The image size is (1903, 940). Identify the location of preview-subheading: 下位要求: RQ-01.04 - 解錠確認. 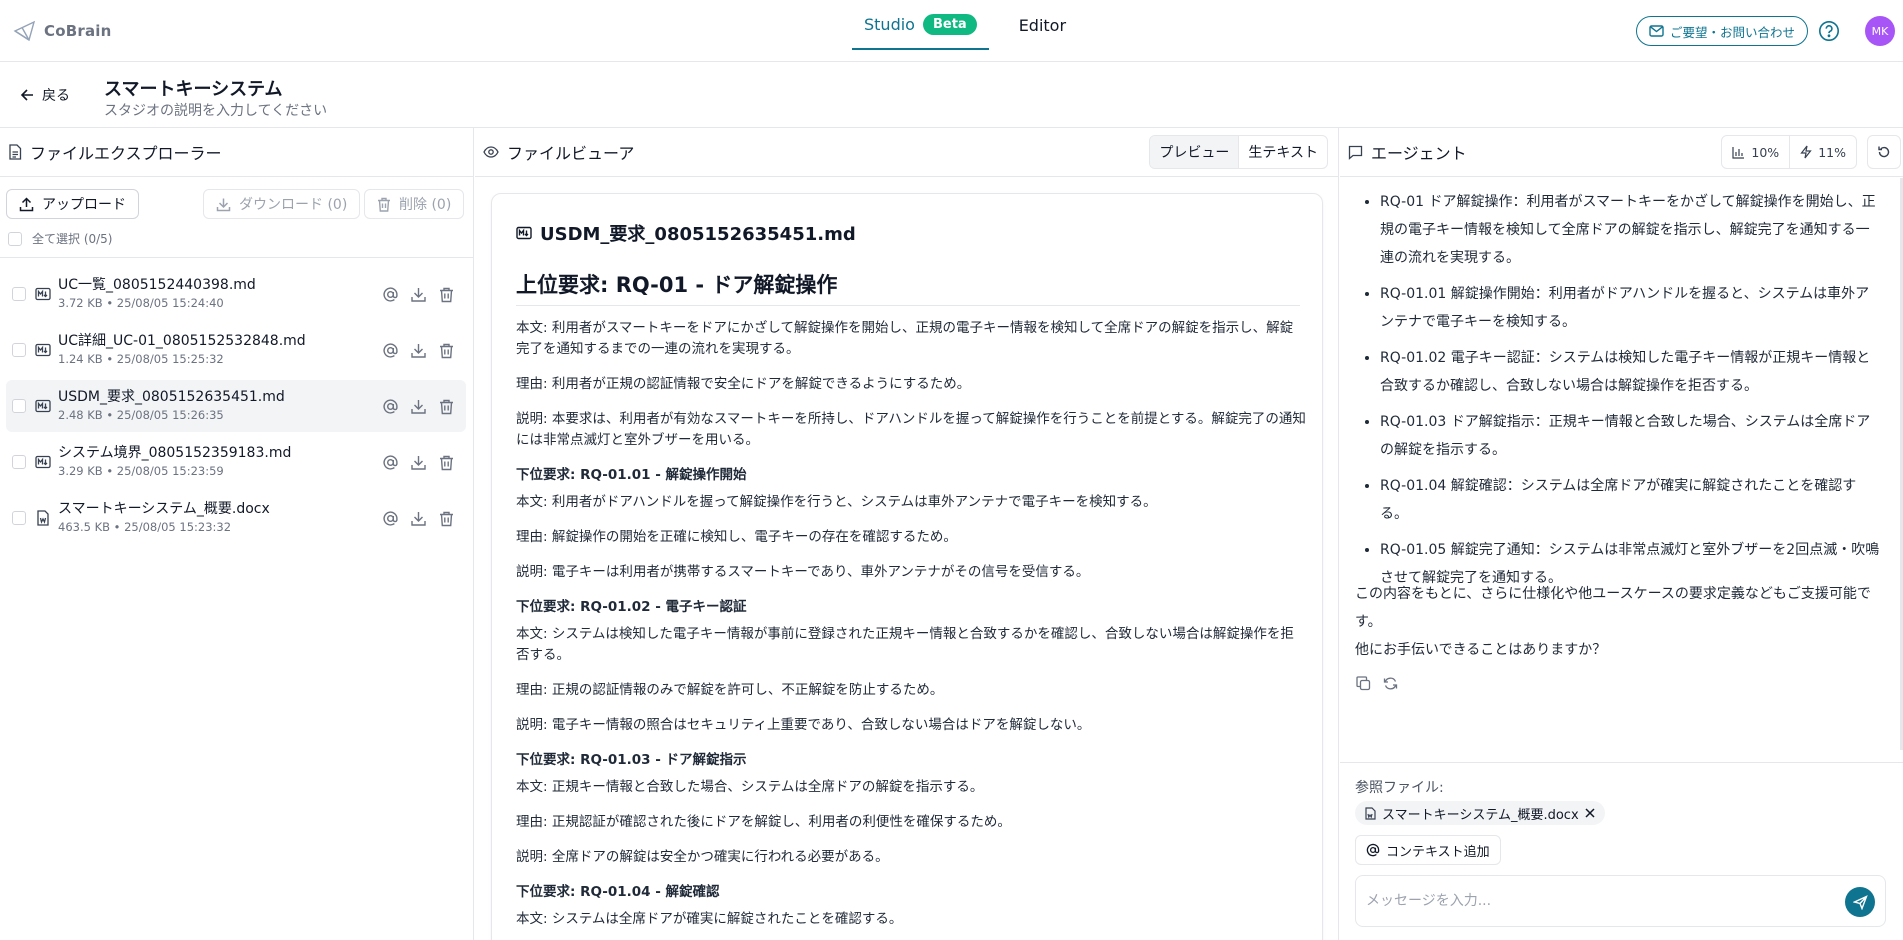
(618, 892).